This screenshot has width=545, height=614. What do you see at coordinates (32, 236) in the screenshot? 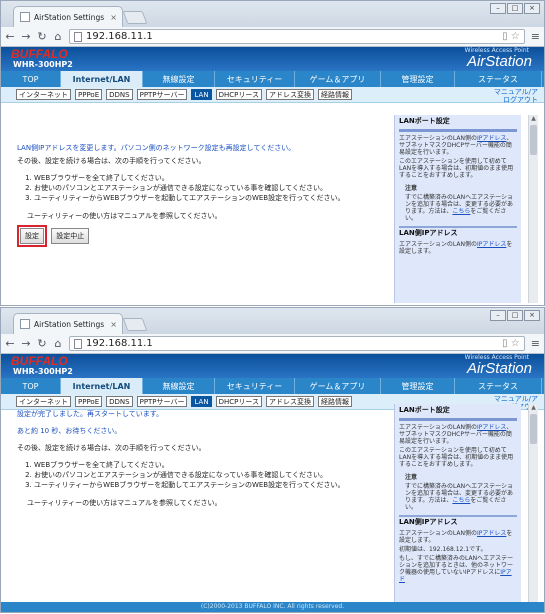
I see `set-button: 設定` at bounding box center [32, 236].